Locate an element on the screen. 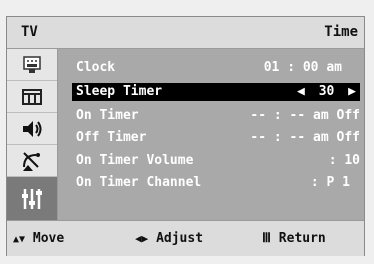 The height and width of the screenshot is (264, 374). on-timer-volume-label: On Timer Volume is located at coordinates (135, 160).